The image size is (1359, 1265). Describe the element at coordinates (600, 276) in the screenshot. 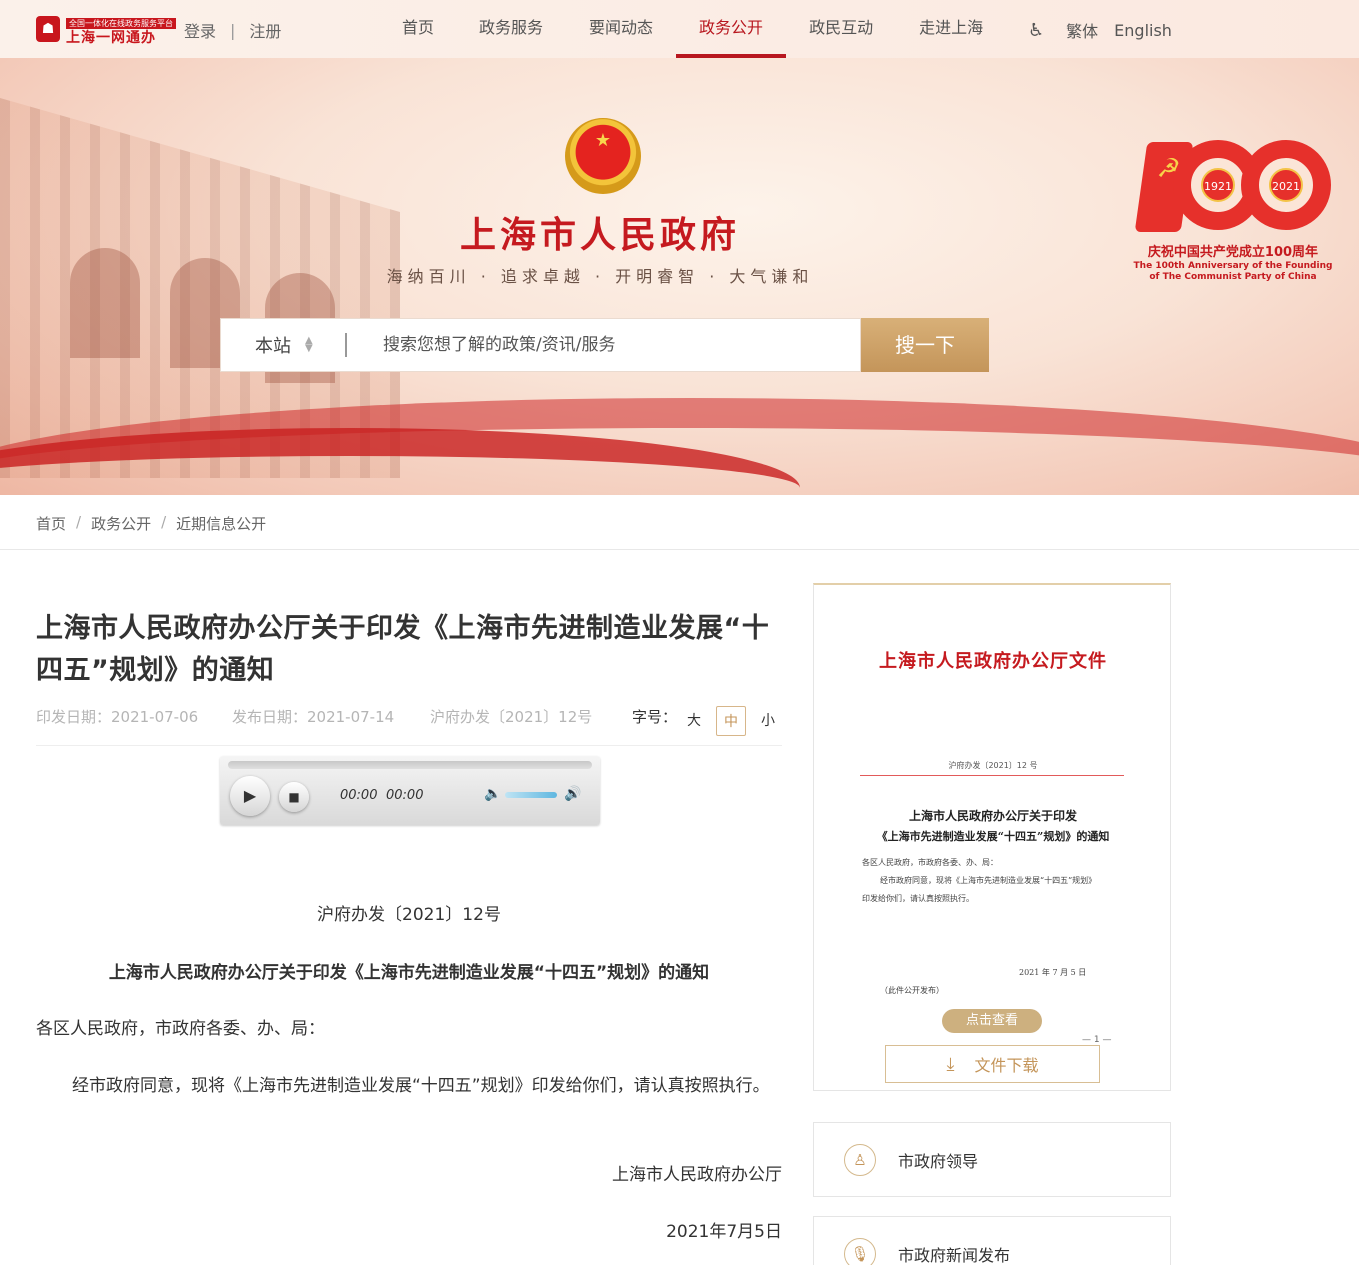

I see `site-slogan: 海纳百川 · 追求卓越 · 开明睿智 · 大气谦和` at that location.